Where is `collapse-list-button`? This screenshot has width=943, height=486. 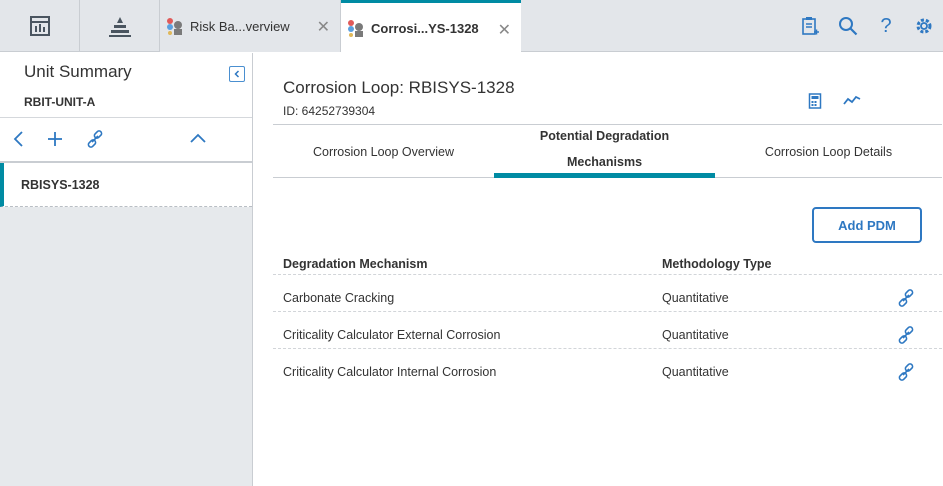 collapse-list-button is located at coordinates (198, 141).